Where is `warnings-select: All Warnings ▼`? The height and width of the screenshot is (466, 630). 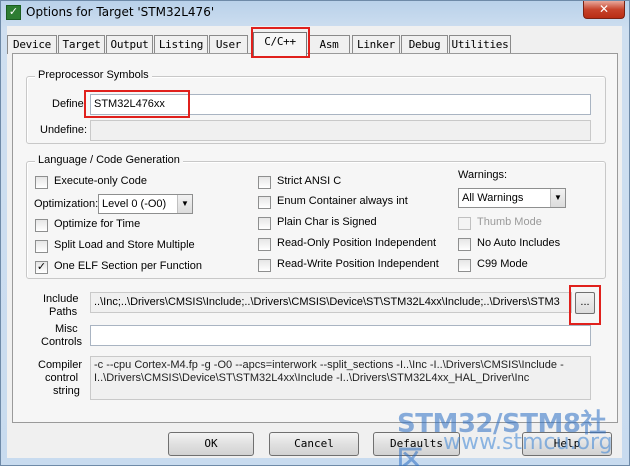
warnings-select: All Warnings ▼ is located at coordinates (512, 198).